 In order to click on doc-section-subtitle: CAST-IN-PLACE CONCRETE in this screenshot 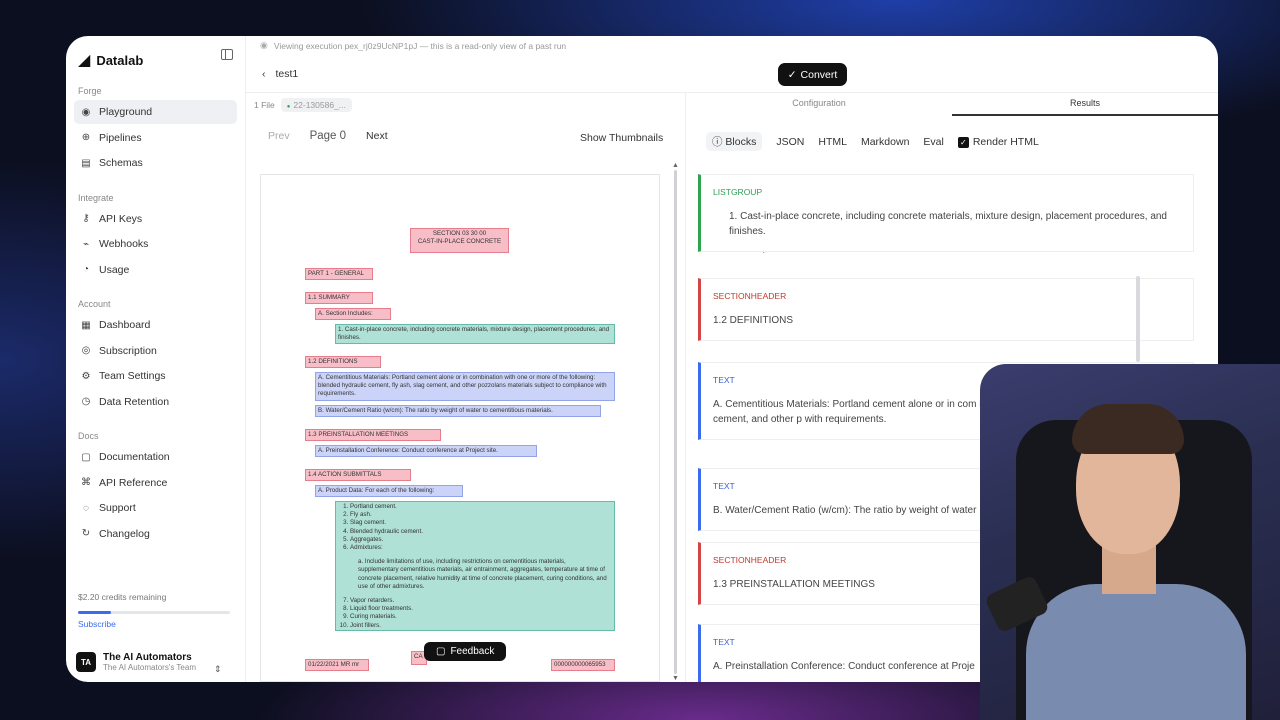, I will do `click(459, 242)`.